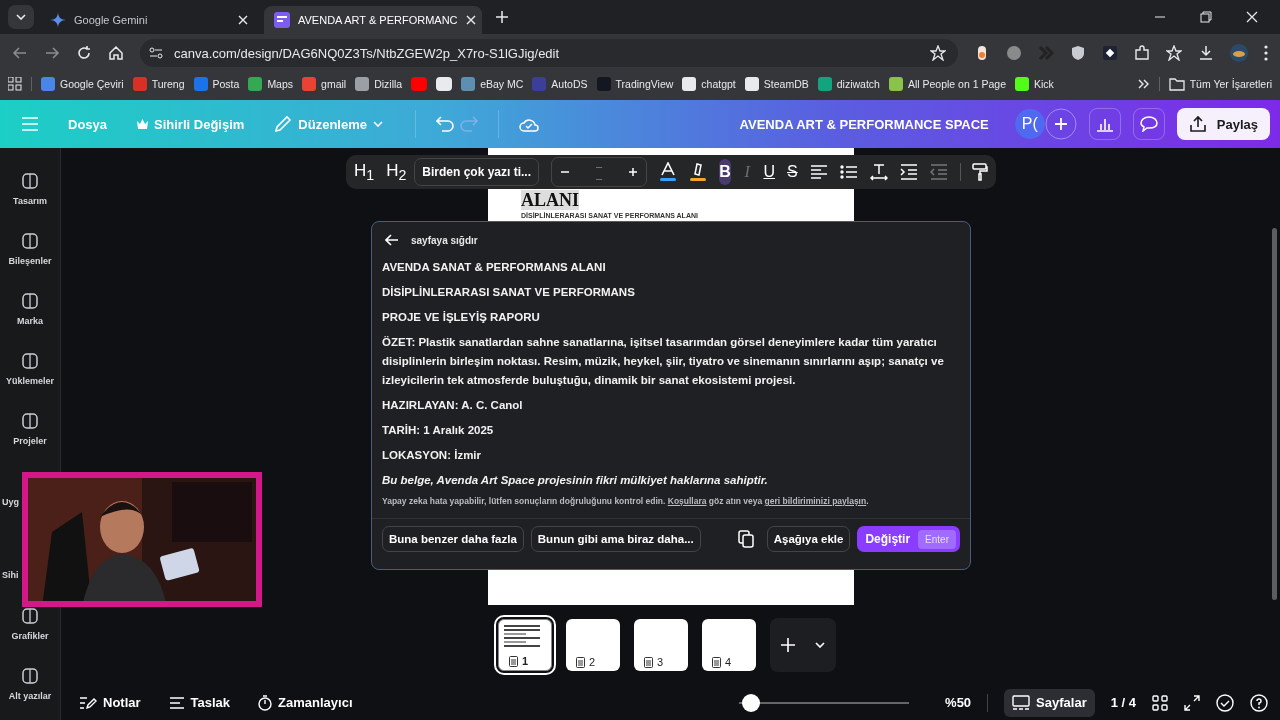 The width and height of the screenshot is (1280, 720). What do you see at coordinates (1060, 124) in the screenshot?
I see `add-person-icon` at bounding box center [1060, 124].